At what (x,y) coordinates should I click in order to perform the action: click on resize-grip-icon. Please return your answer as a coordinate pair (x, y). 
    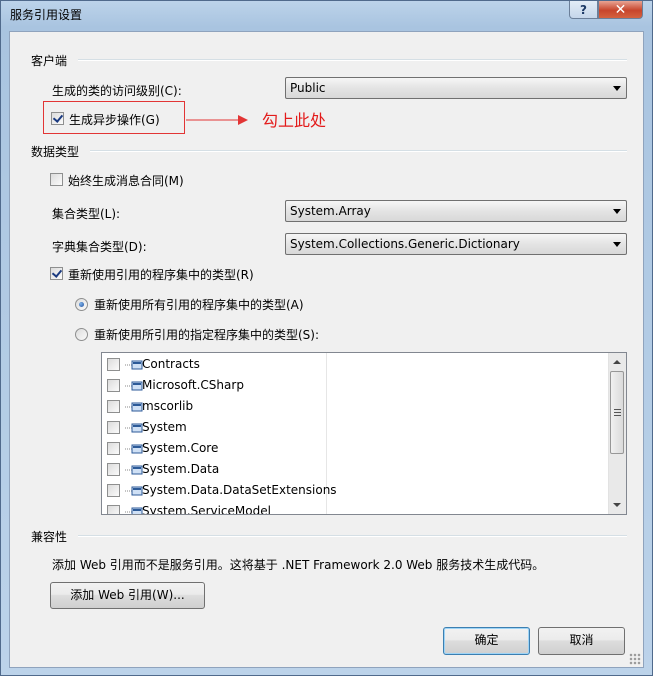
    Looking at the image, I should click on (635, 659).